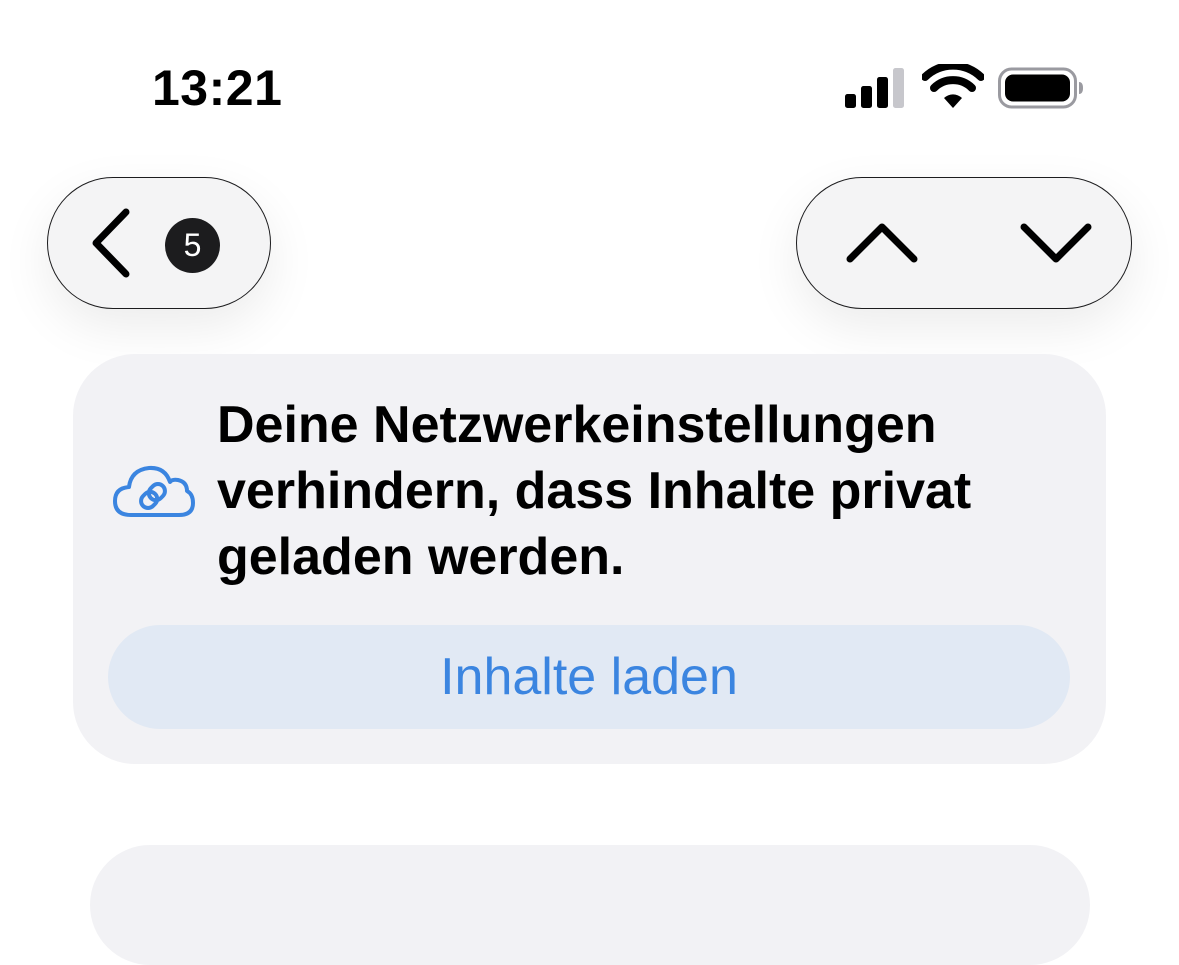 Image resolution: width=1179 pixels, height=965 pixels. Describe the element at coordinates (1056, 243) in the screenshot. I see `chevron-down-icon` at that location.